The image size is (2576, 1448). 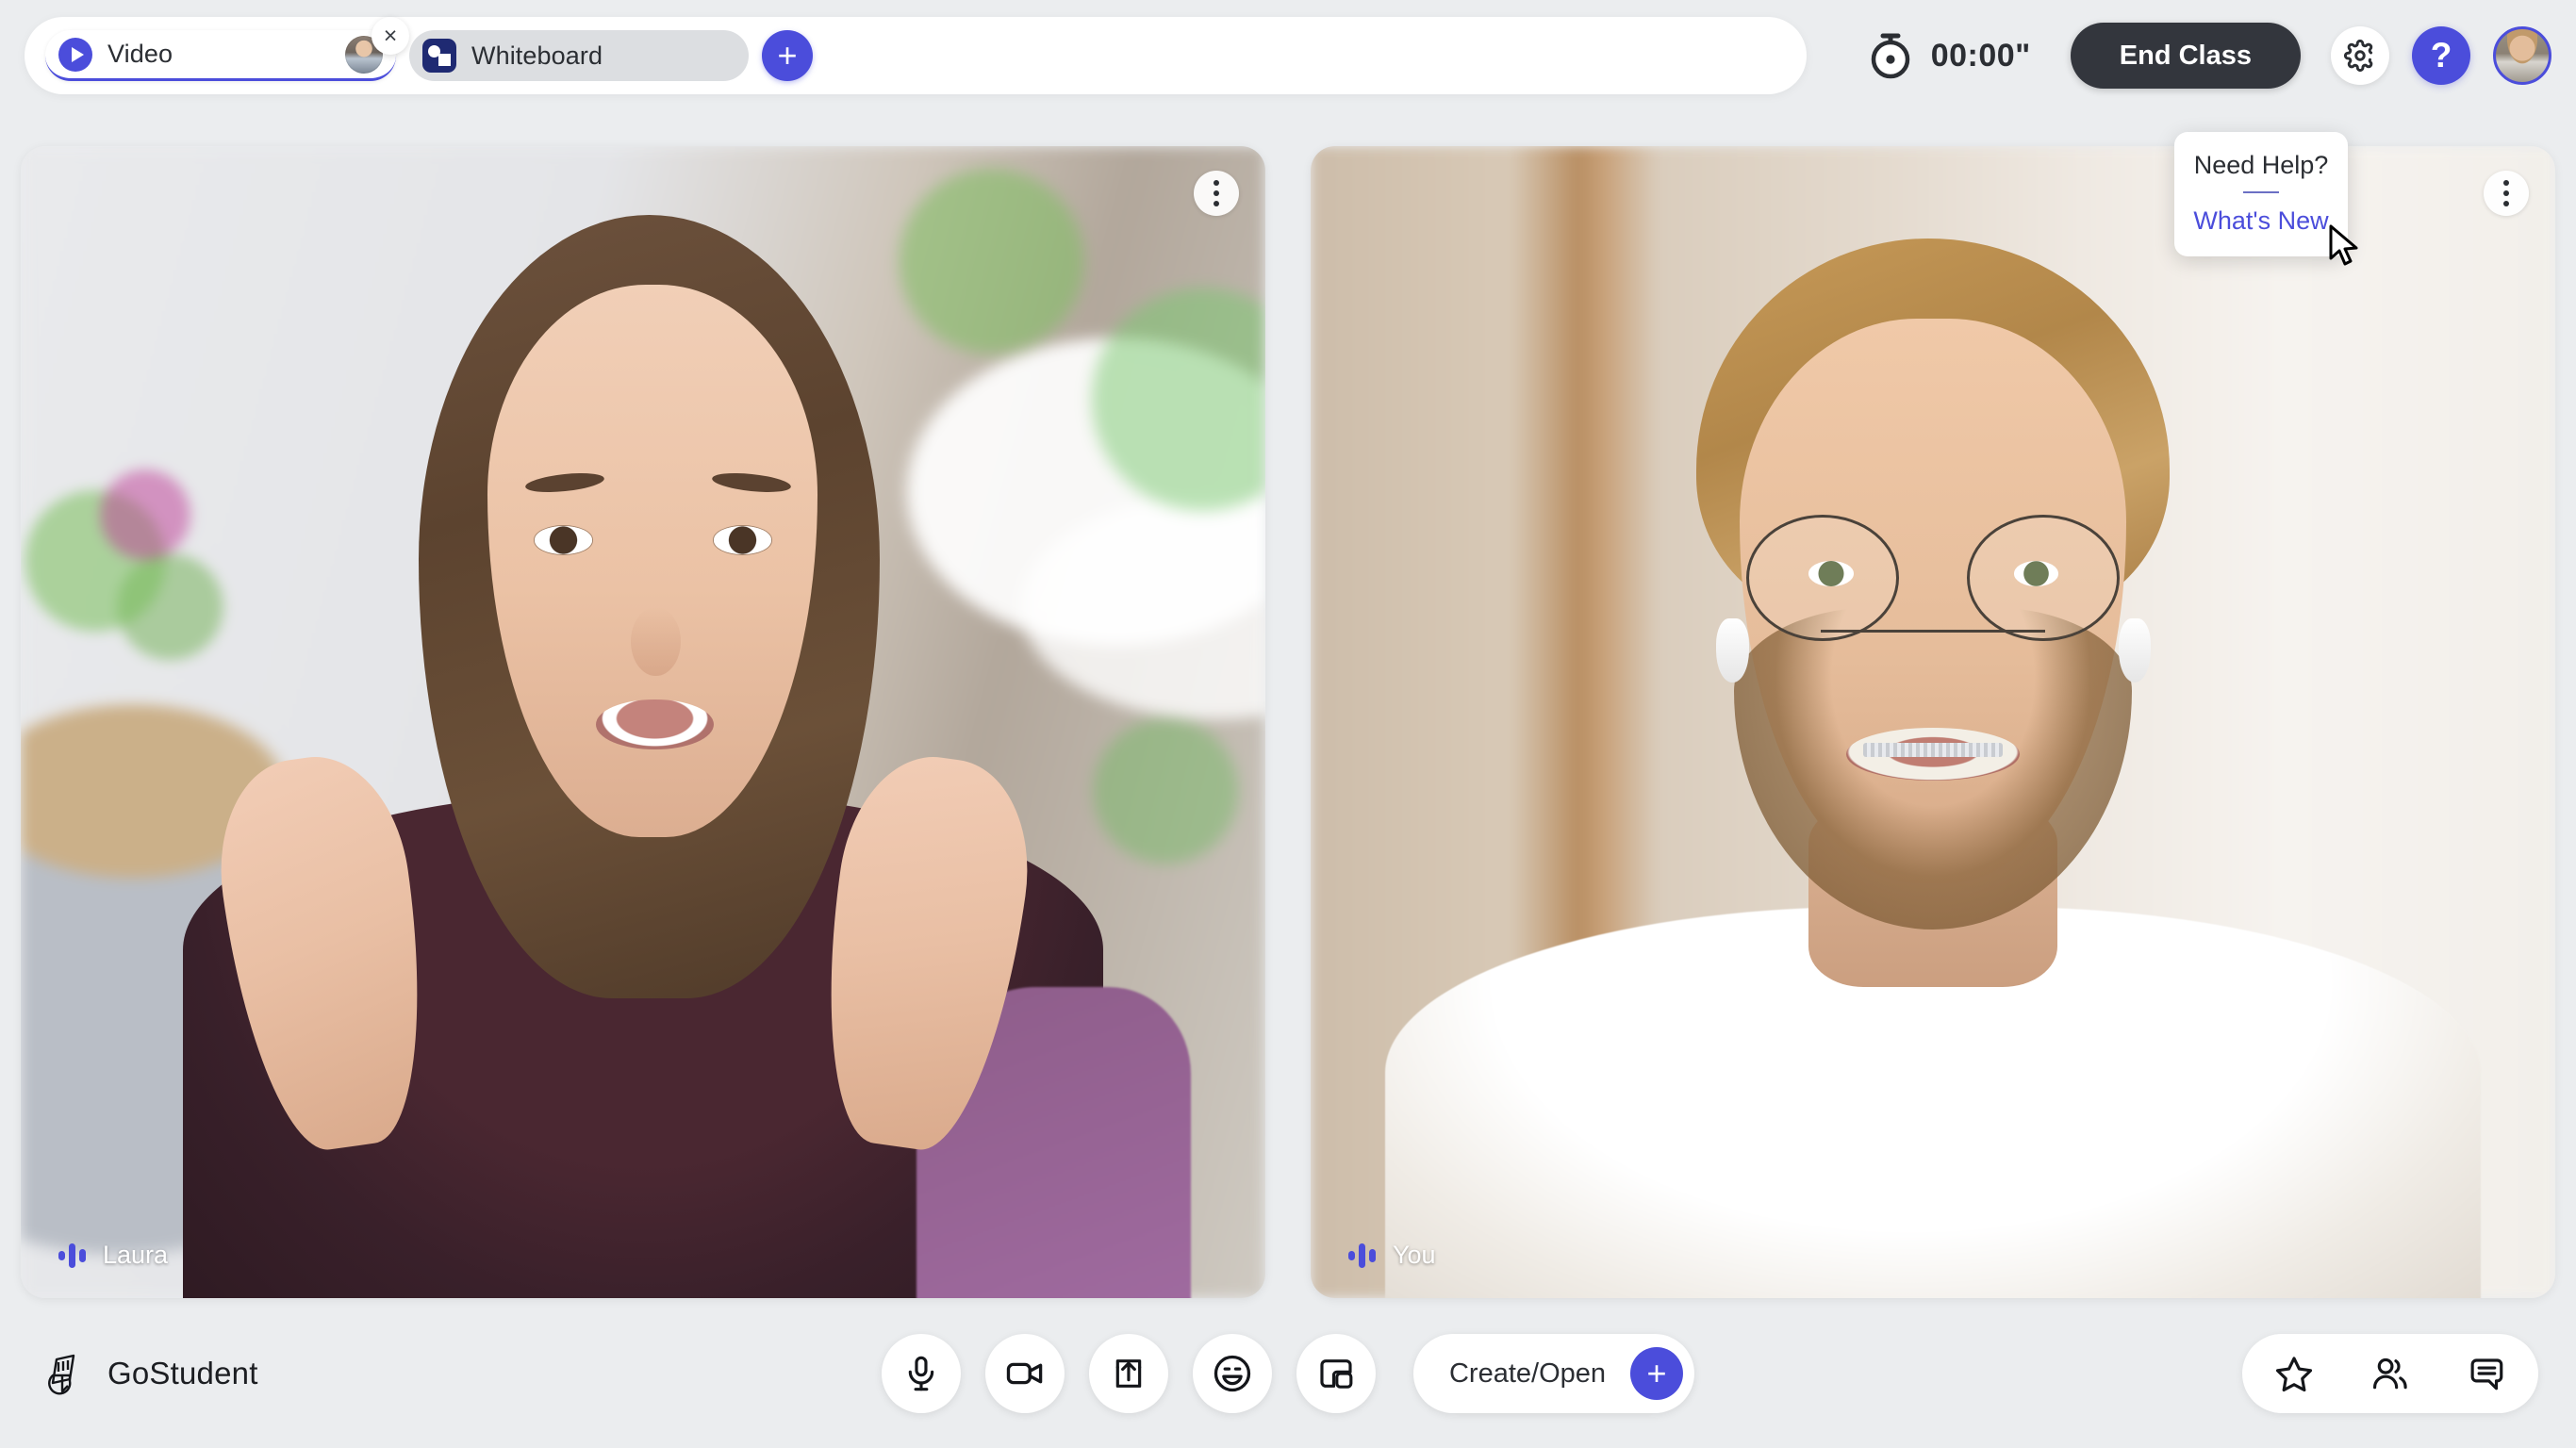 I want to click on plus-icon: +, so click(x=1657, y=1373).